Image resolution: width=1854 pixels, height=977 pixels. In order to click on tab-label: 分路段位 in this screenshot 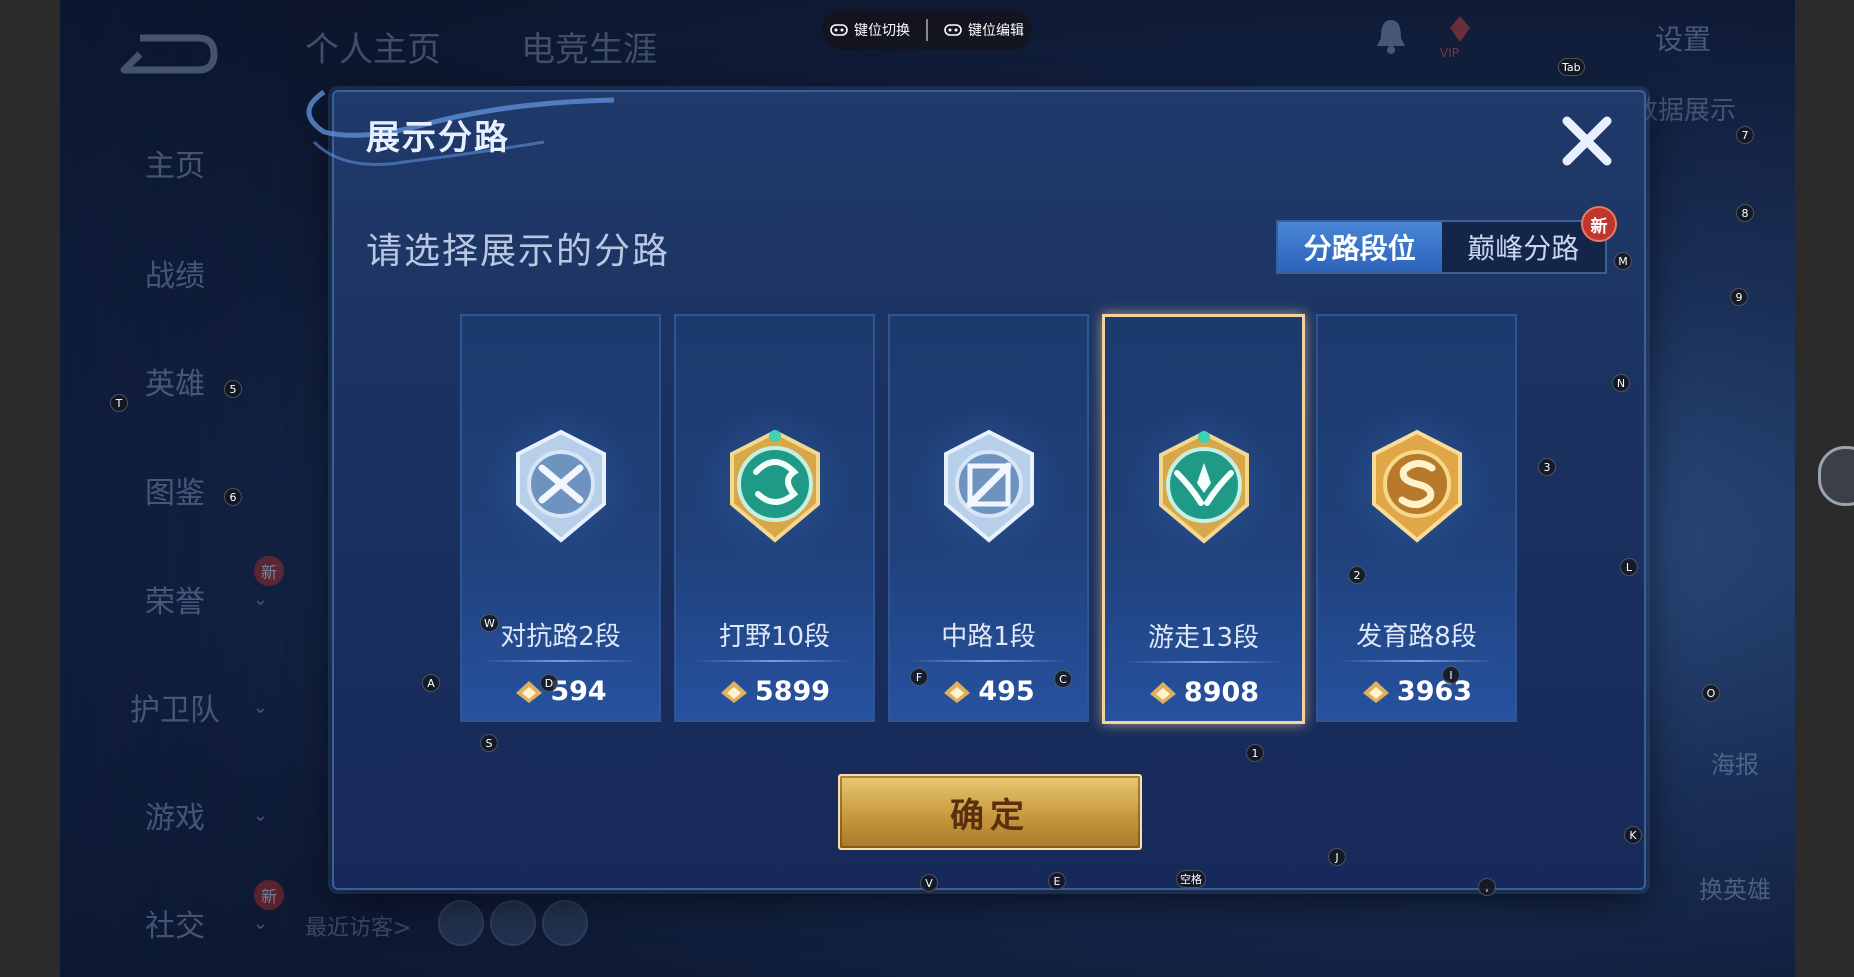, I will do `click(1359, 248)`.